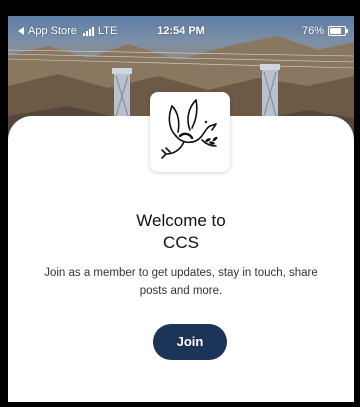 The height and width of the screenshot is (407, 360). I want to click on dove-icon, so click(189, 129).